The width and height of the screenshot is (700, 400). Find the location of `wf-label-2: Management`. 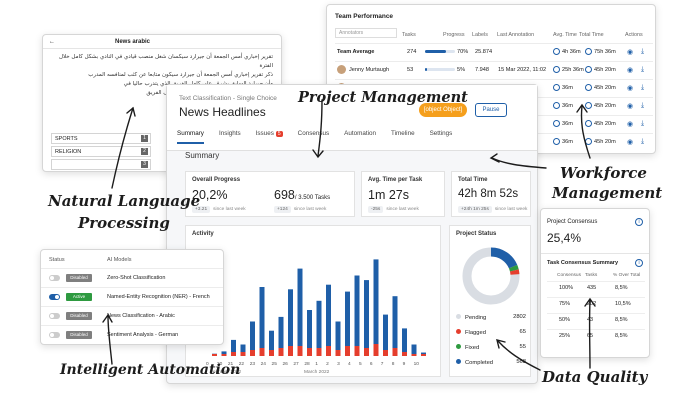

wf-label-2: Management is located at coordinates (607, 193).